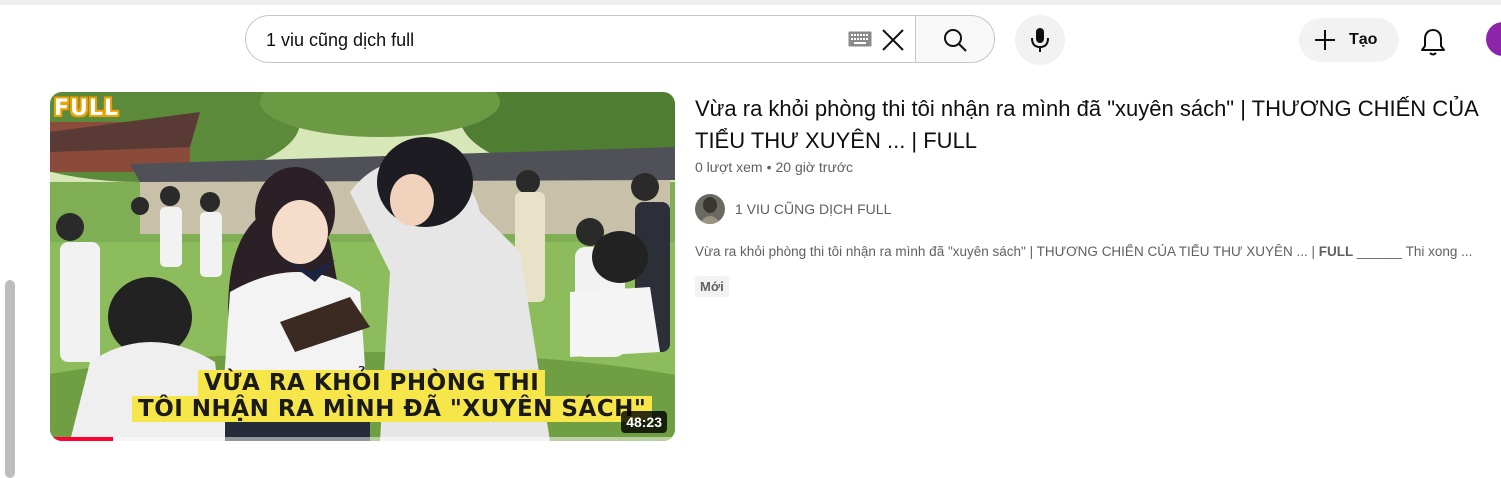 The height and width of the screenshot is (478, 1501). I want to click on create-button: Tạo, so click(1349, 40).